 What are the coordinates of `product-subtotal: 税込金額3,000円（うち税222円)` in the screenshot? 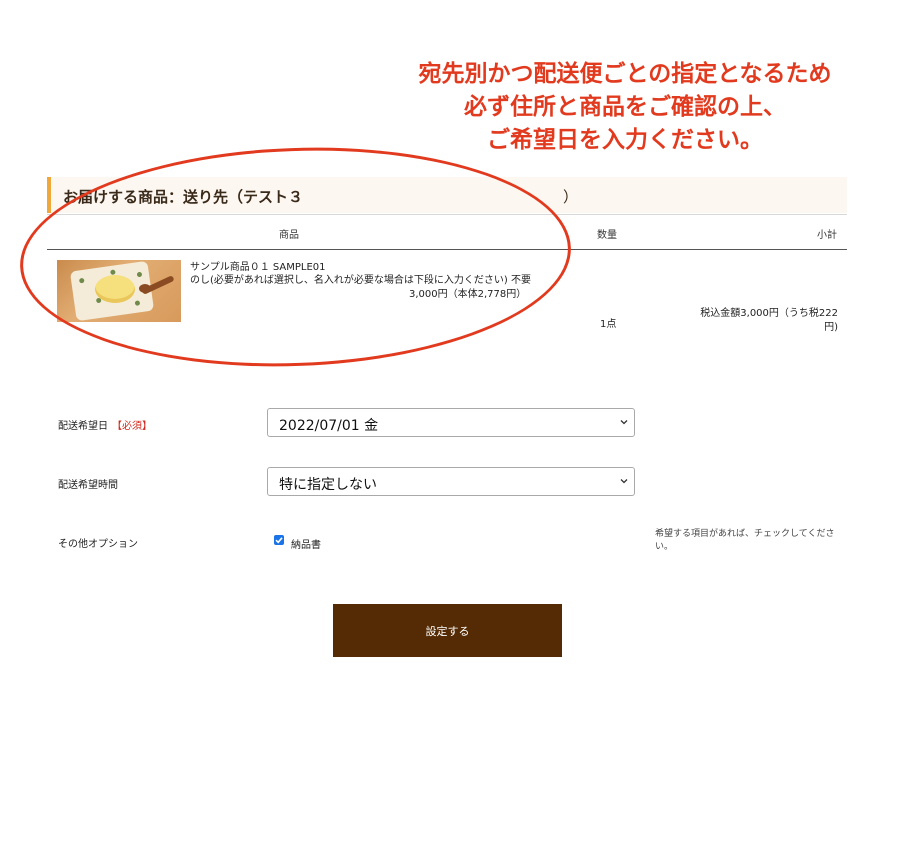 It's located at (769, 320).